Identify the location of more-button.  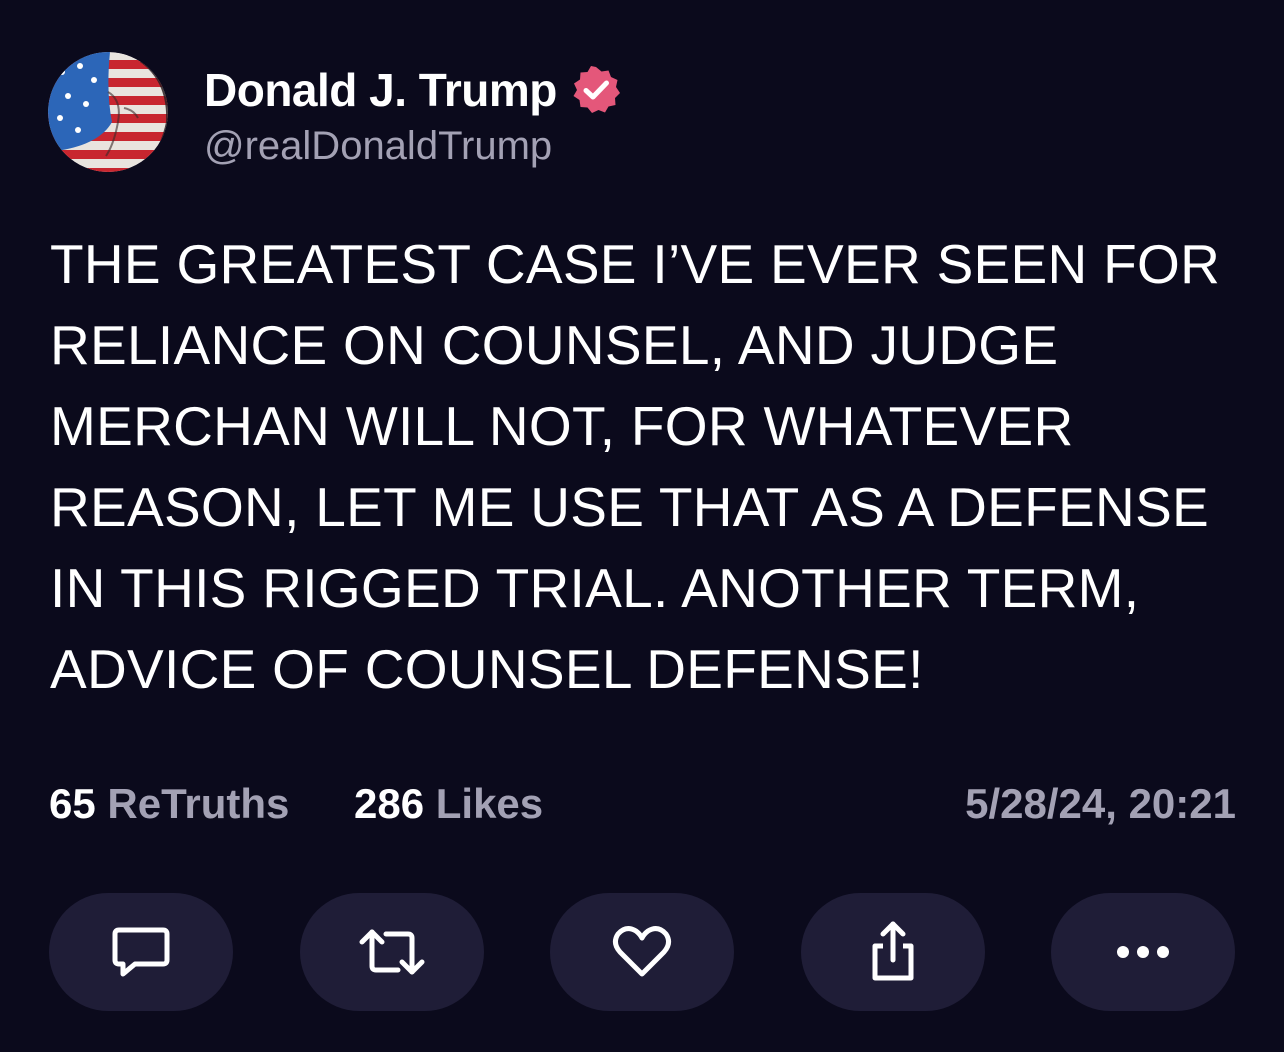
(1143, 952).